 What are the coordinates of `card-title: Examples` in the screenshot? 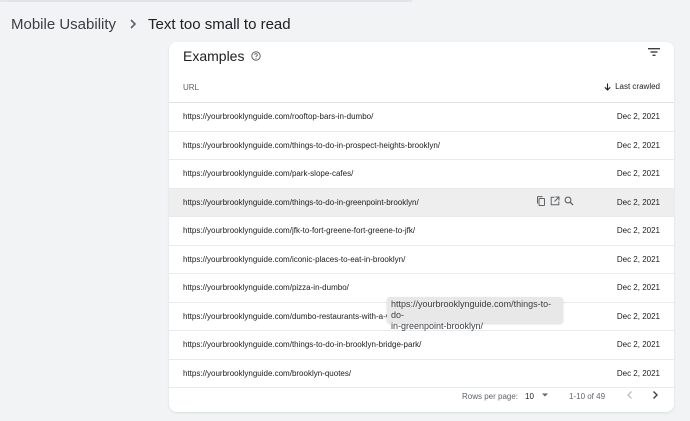 It's located at (222, 56).